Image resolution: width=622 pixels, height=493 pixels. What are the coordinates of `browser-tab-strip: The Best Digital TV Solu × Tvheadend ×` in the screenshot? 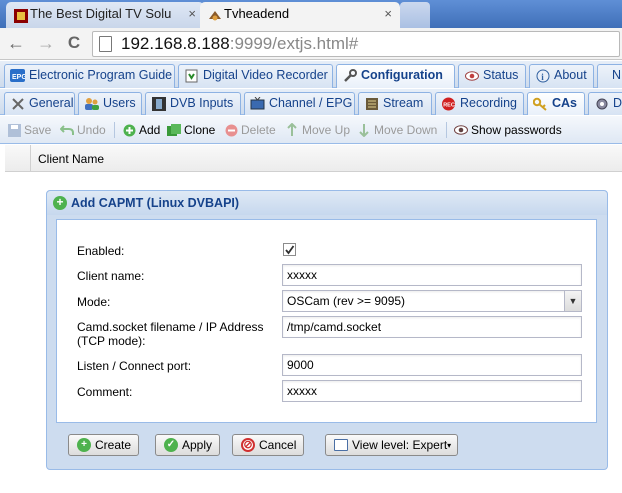 It's located at (311, 14).